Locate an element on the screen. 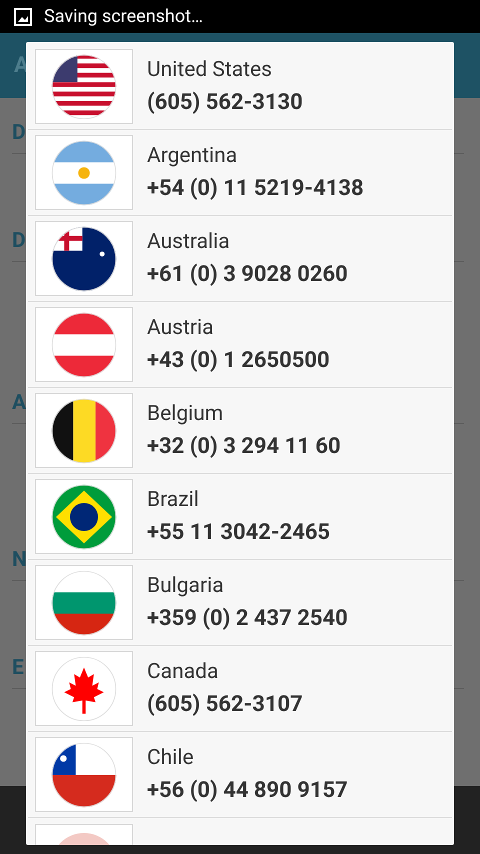 The width and height of the screenshot is (480, 854). country-name: United States is located at coordinates (210, 69).